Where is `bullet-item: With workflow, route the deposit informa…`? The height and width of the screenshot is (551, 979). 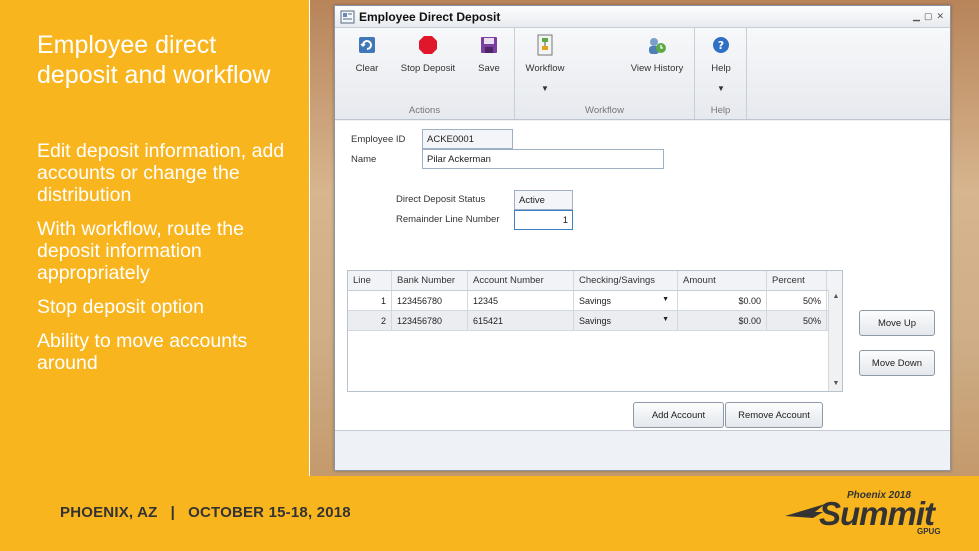
bullet-item: With workflow, route the deposit informa… is located at coordinates (140, 251).